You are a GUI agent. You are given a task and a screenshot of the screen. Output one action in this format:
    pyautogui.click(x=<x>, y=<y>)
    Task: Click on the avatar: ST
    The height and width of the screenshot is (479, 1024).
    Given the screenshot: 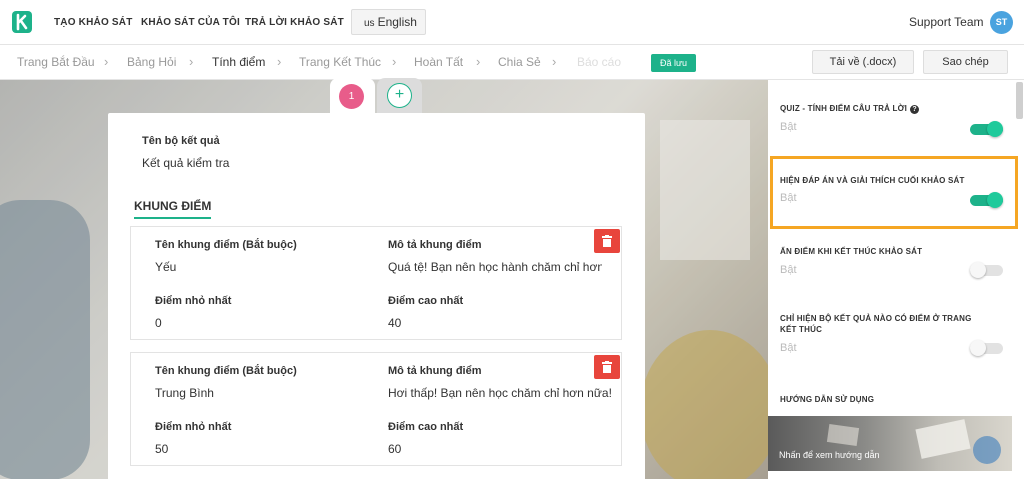 What is the action you would take?
    pyautogui.click(x=1001, y=22)
    